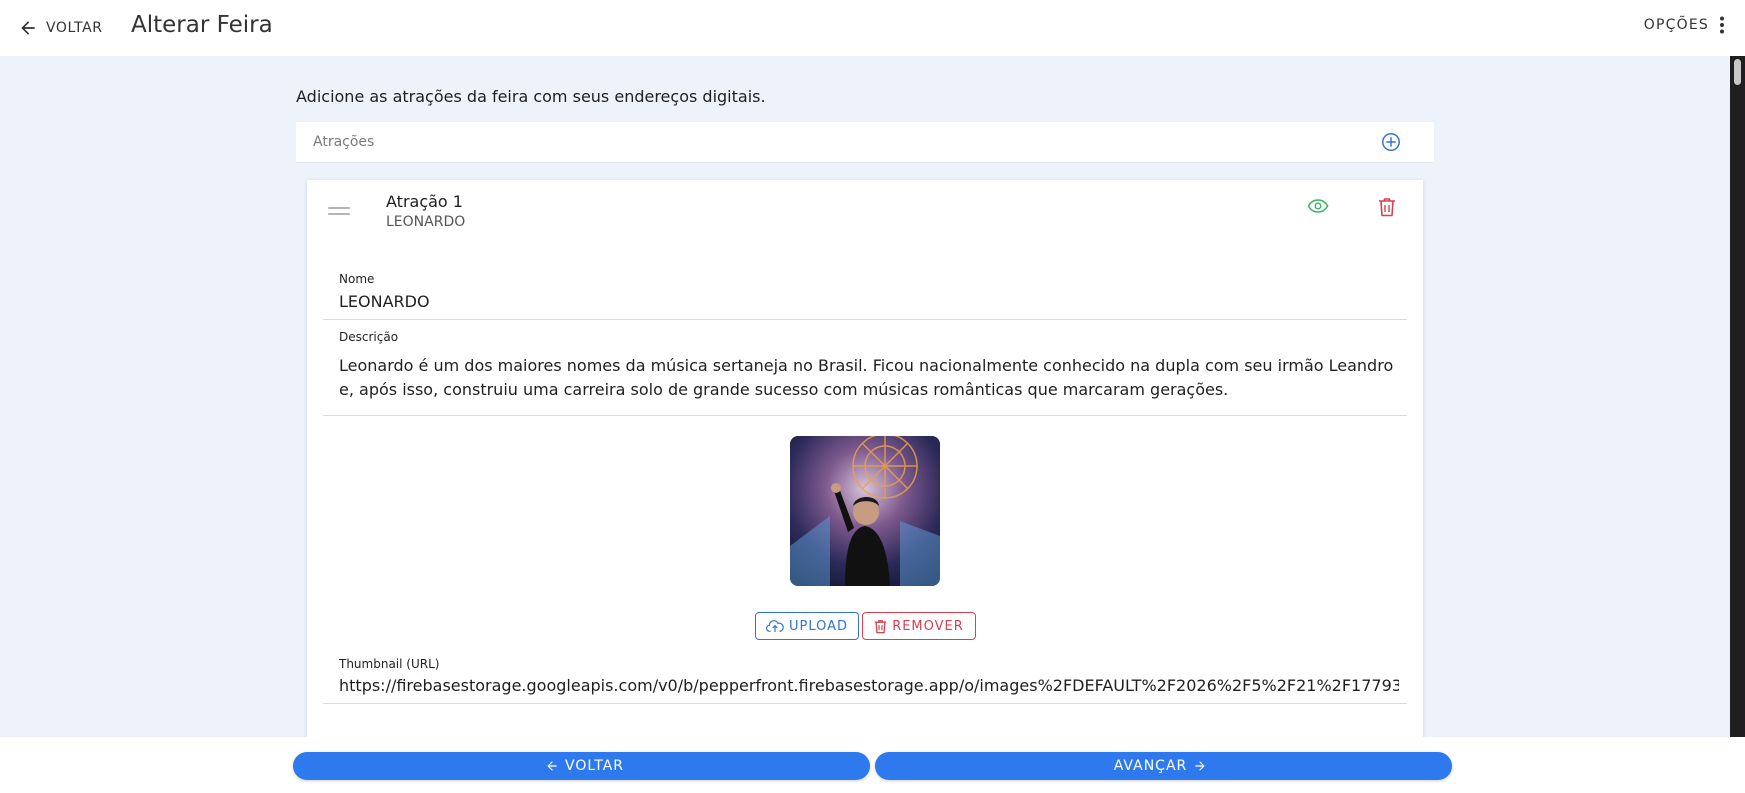  What do you see at coordinates (1737, 72) in the screenshot?
I see `scrollbar-thumb` at bounding box center [1737, 72].